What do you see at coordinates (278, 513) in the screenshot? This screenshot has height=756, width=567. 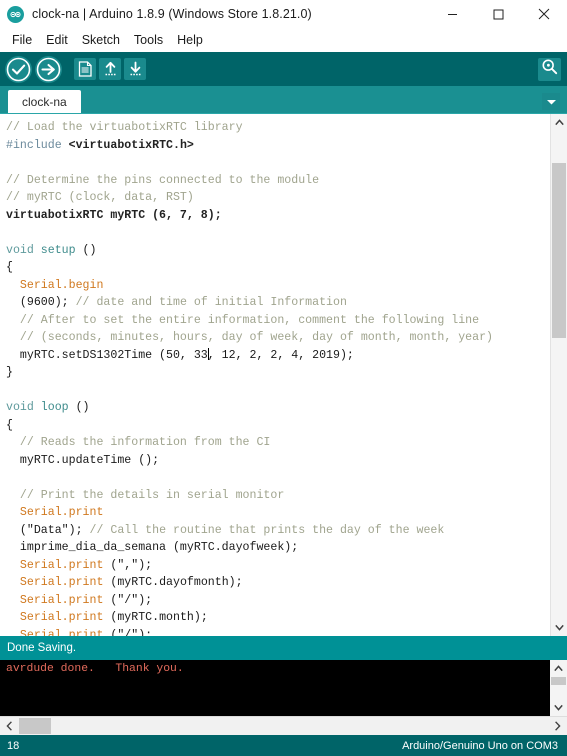 I see `code-line: Serial.print` at bounding box center [278, 513].